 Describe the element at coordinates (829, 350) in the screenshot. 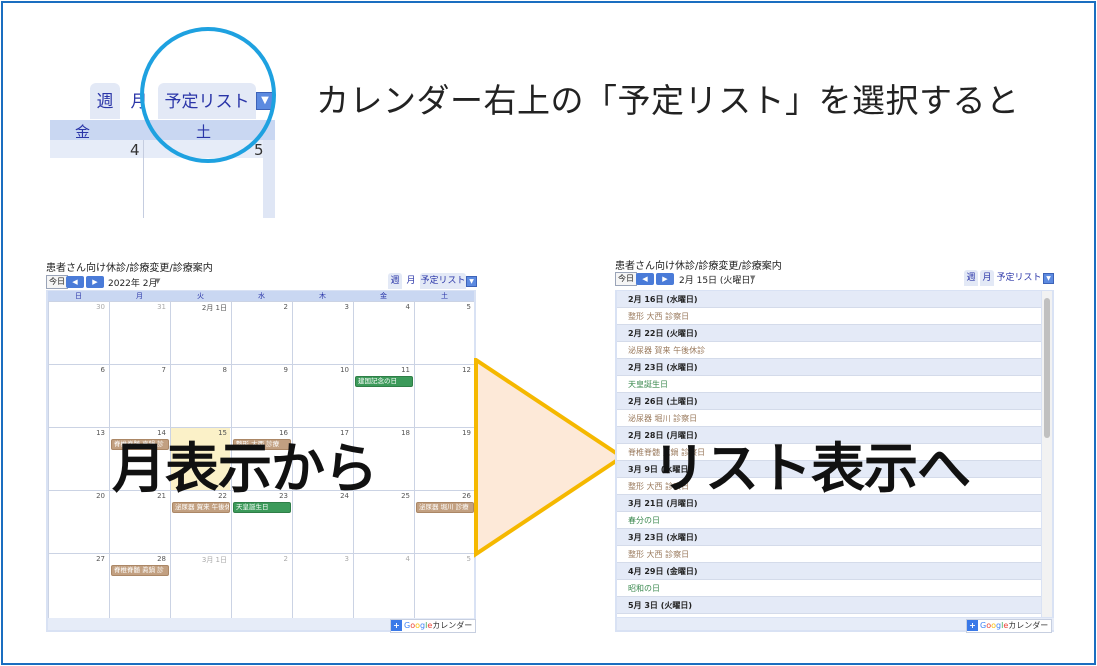

I see `agenda-event-row: 泌尿器 賀来 午後休診` at that location.